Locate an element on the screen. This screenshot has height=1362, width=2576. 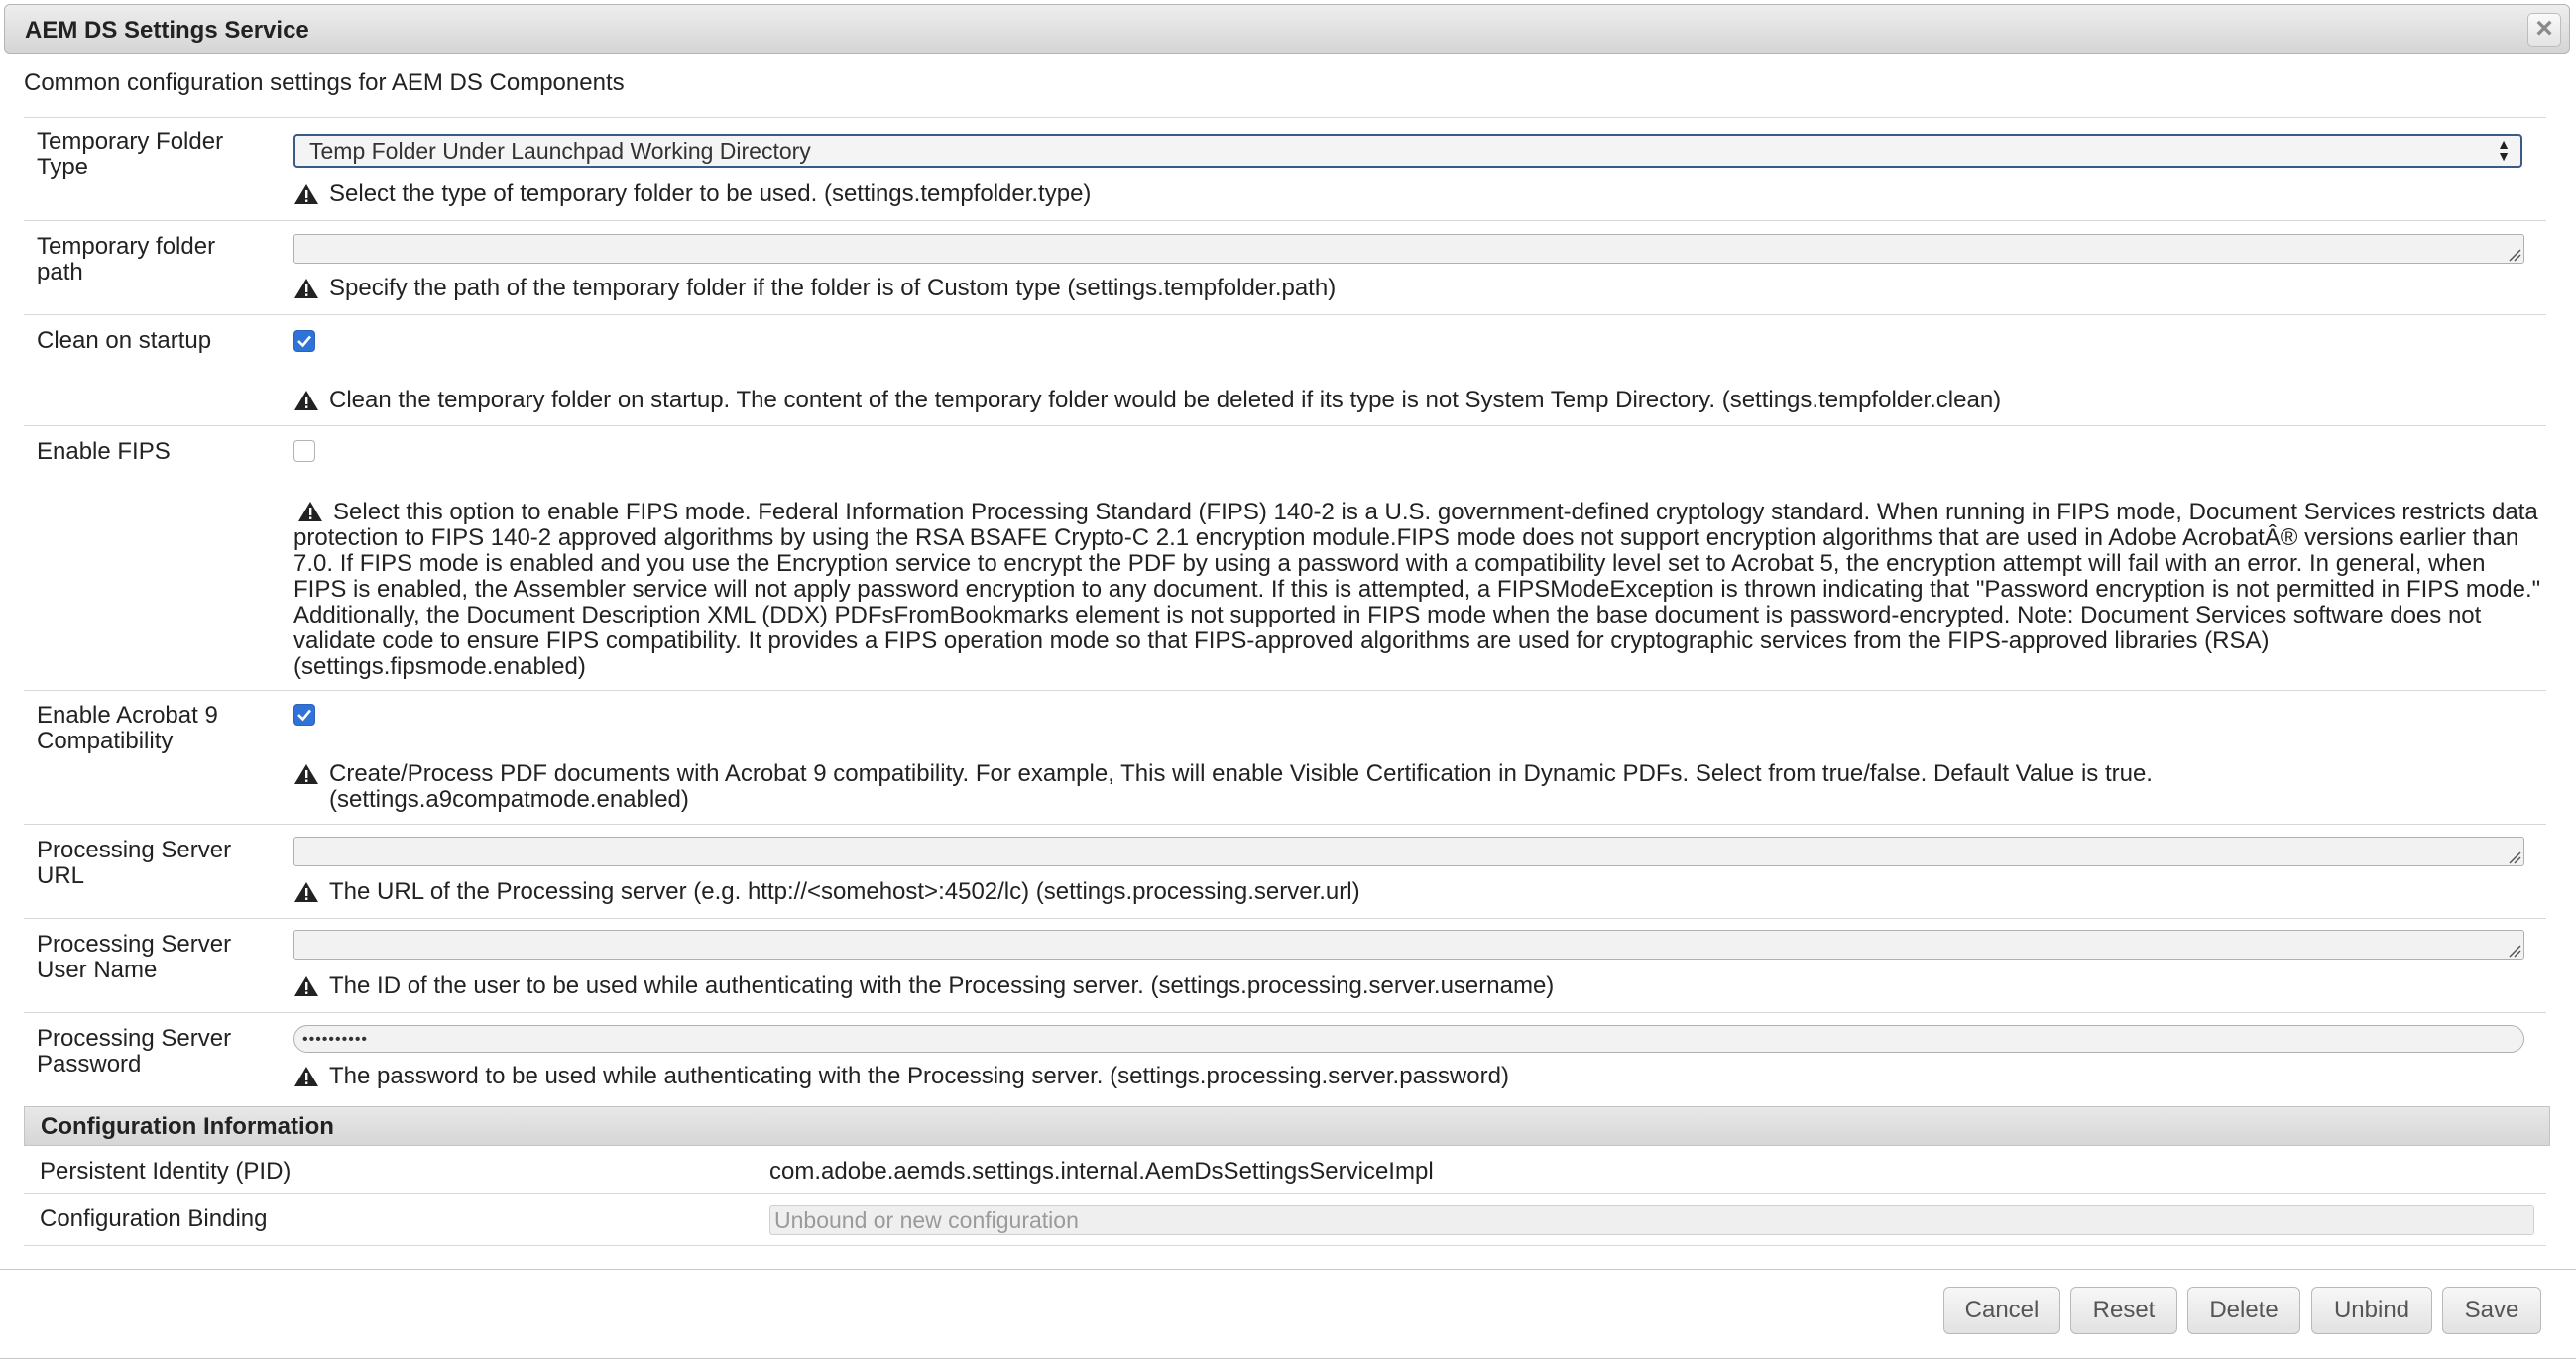
label-enable-fips: Enable FIPS is located at coordinates (104, 452).